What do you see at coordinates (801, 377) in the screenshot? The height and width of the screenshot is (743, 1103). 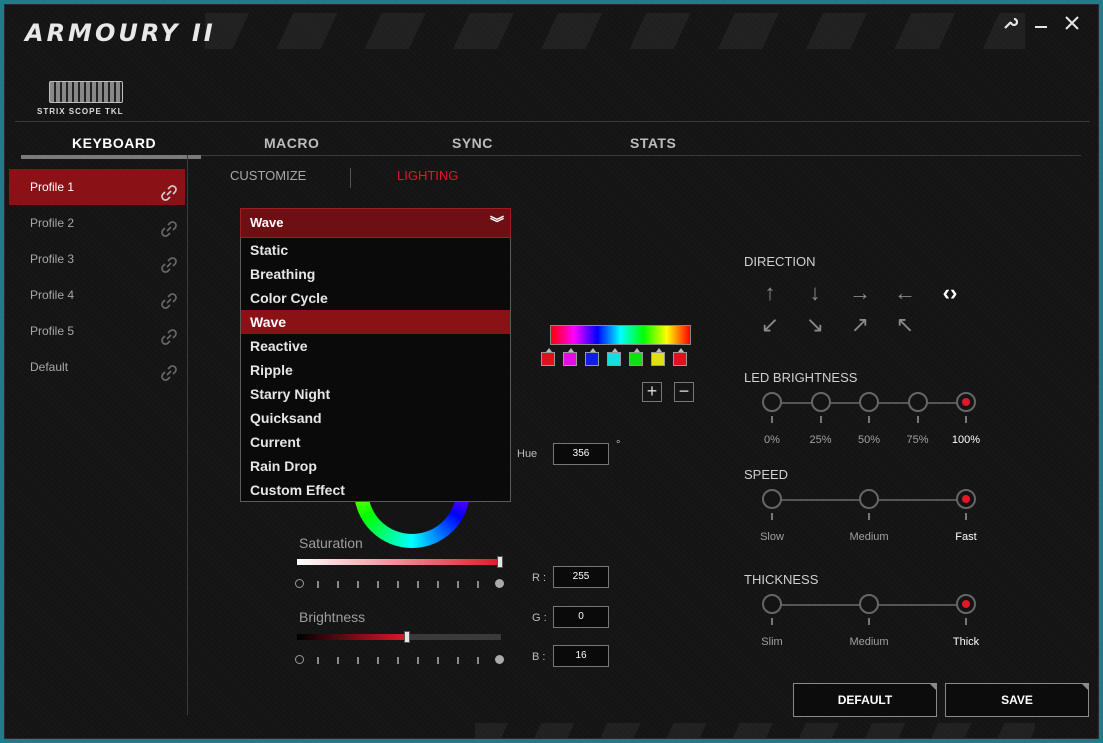 I see `led-brightness-title: LED BRIGHTNESS` at bounding box center [801, 377].